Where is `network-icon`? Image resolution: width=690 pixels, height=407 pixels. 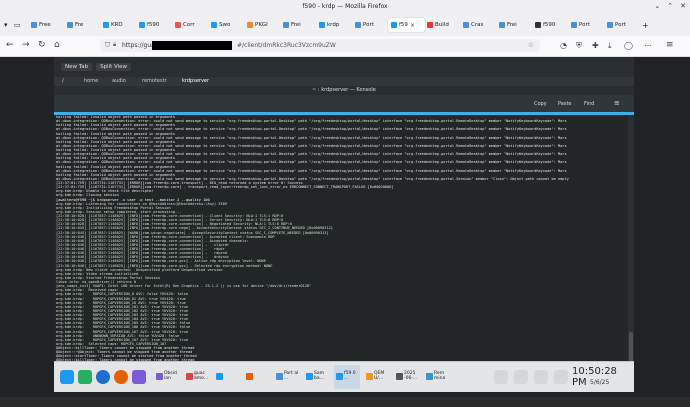 network-icon is located at coordinates (541, 377).